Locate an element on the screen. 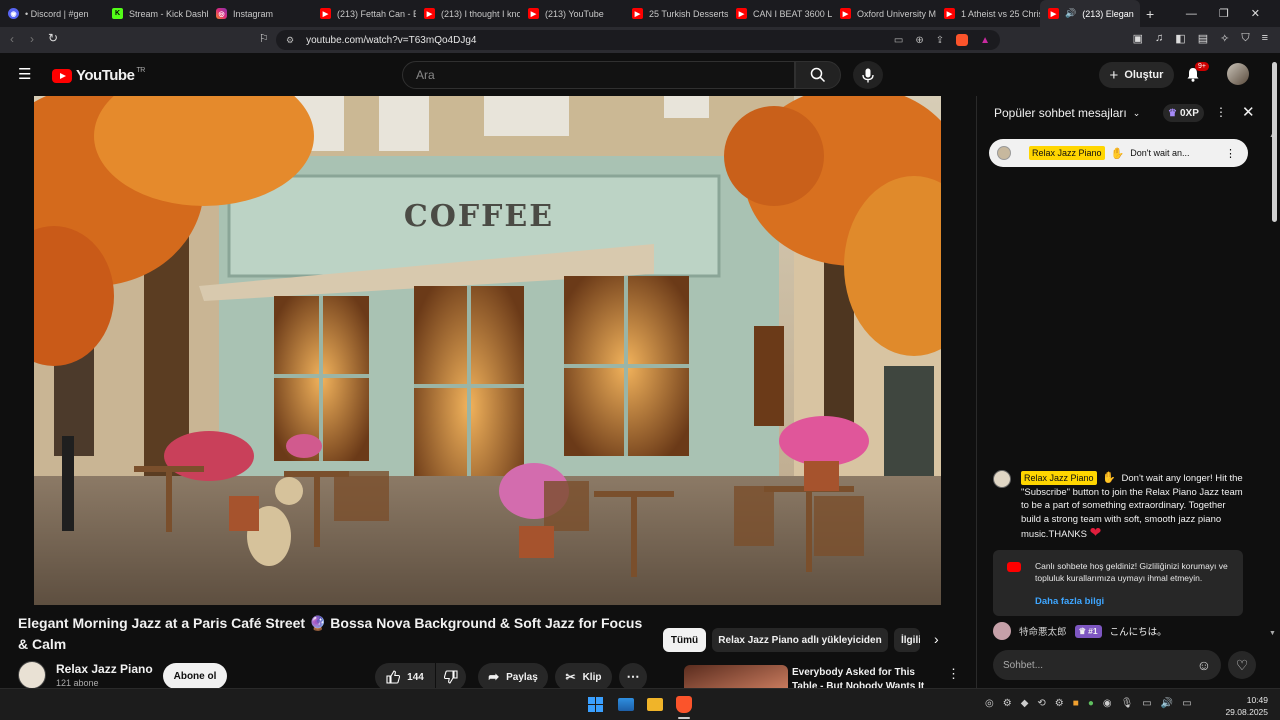 The image size is (1280, 720). wallet-icon: ▤ is located at coordinates (1203, 38).